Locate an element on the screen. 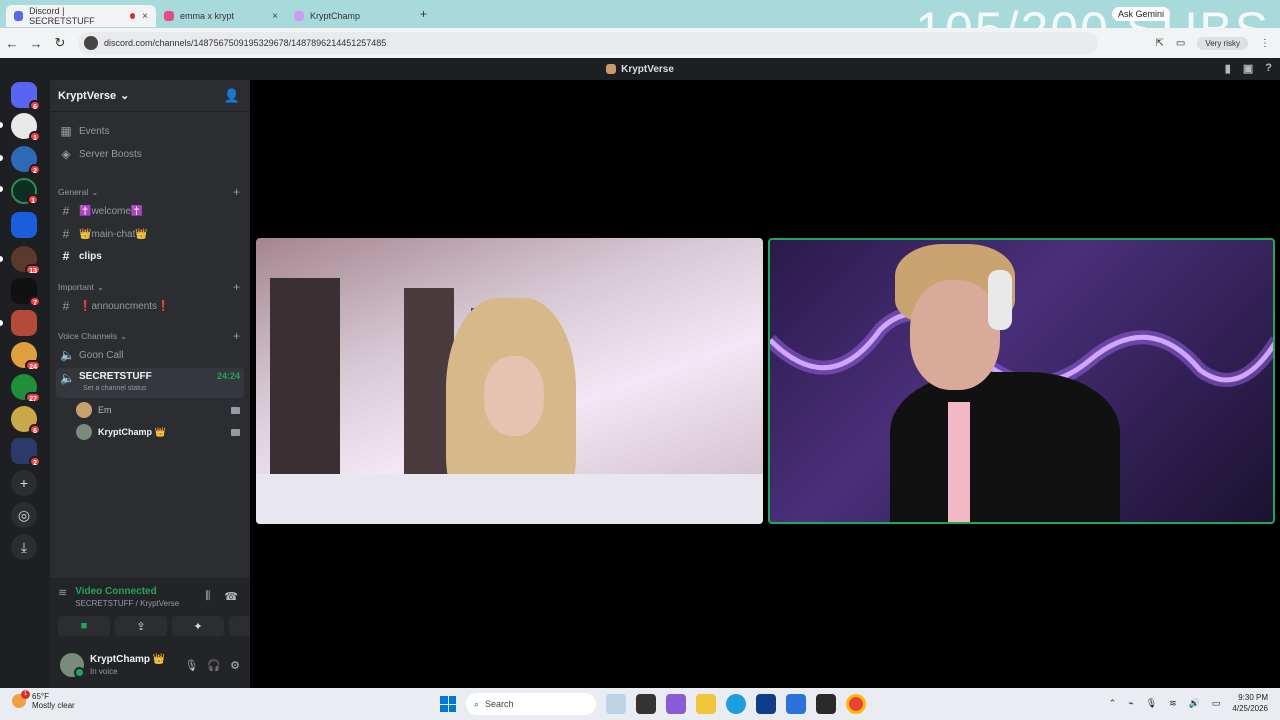 This screenshot has width=1280, height=720. direct-messages-icon: 6 is located at coordinates (26, 96).